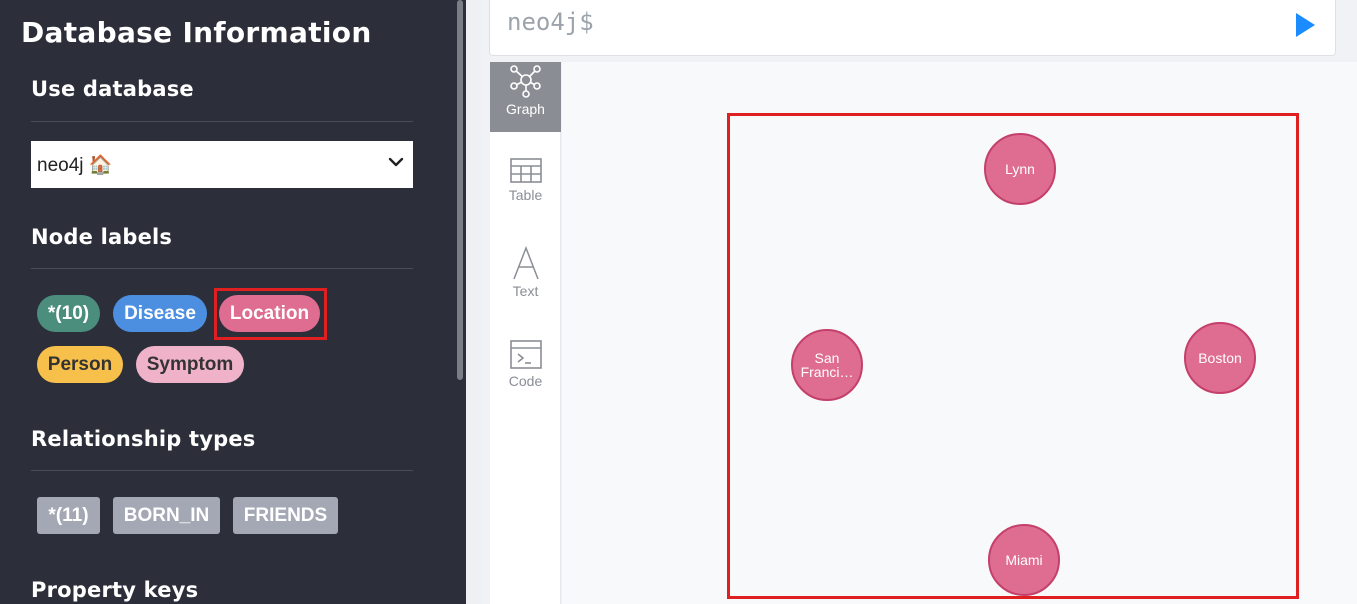 The image size is (1357, 604). Describe the element at coordinates (115, 590) in the screenshot. I see `property-keys-heading: Property keys` at that location.